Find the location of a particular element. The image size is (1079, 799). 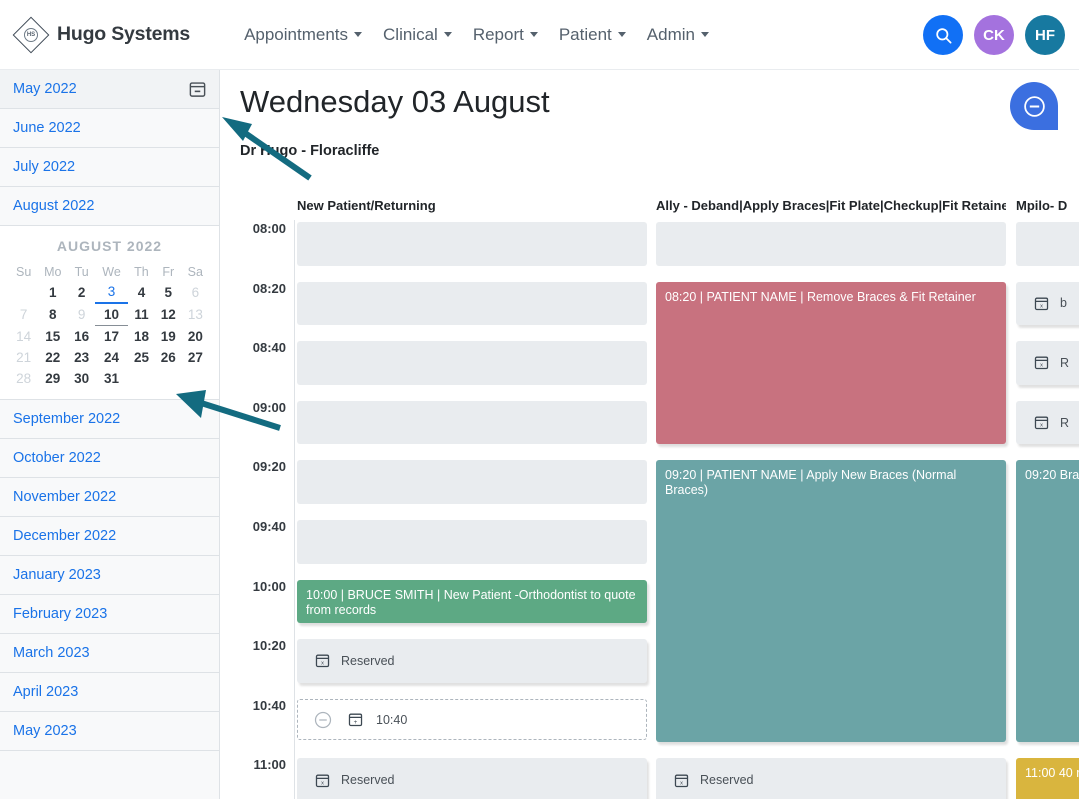

sidebar-month-june-2022: June 2022 is located at coordinates (109, 128).